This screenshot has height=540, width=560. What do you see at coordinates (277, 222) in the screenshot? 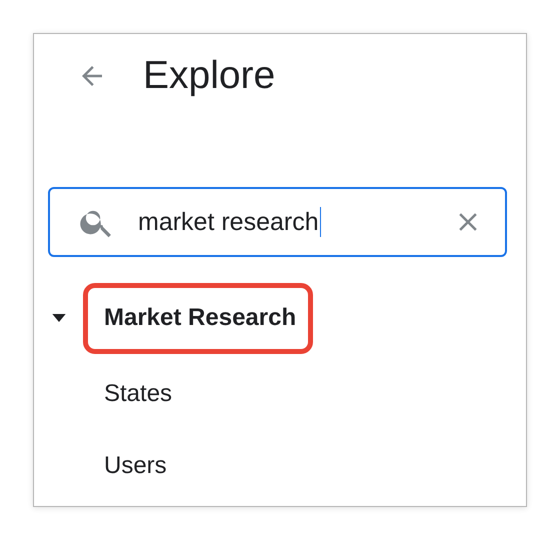
I see `search-field: market research` at bounding box center [277, 222].